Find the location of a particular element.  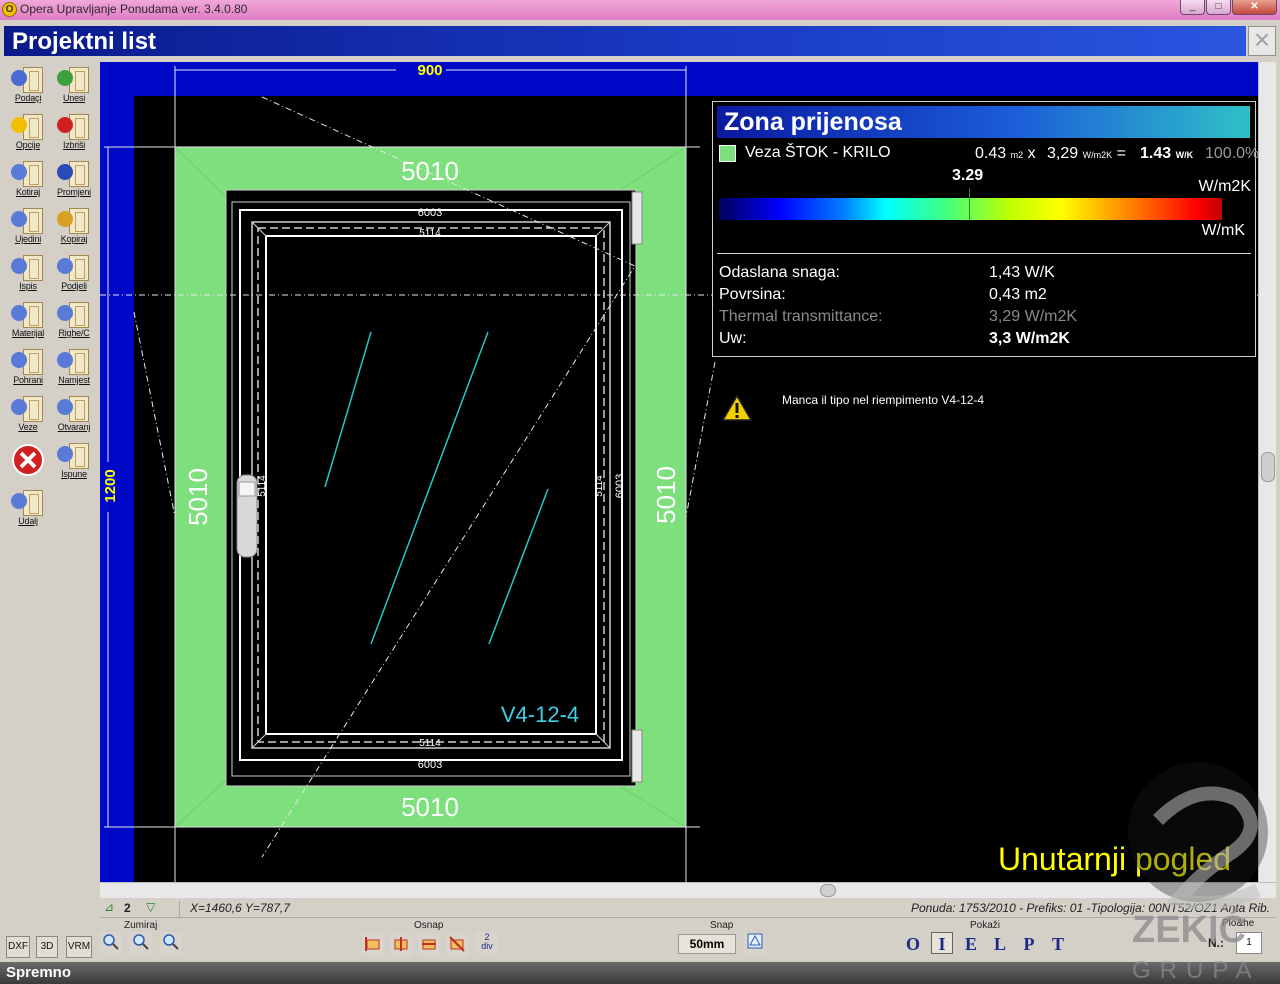

property-key: Povrsina: is located at coordinates (752, 294).